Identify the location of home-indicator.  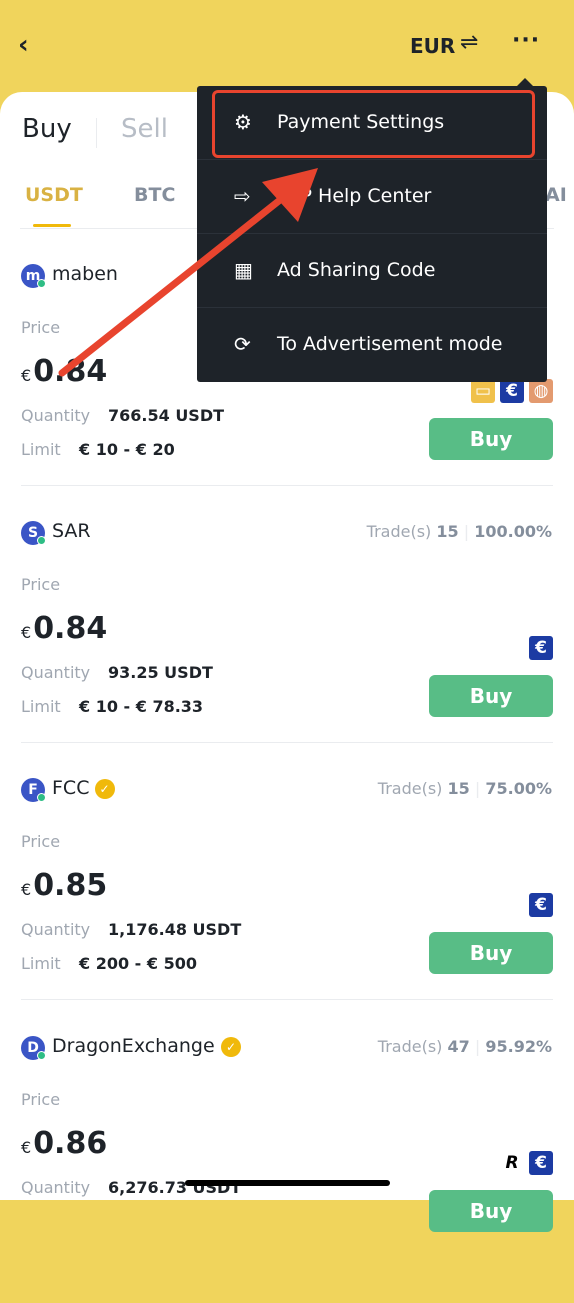
(287, 1183).